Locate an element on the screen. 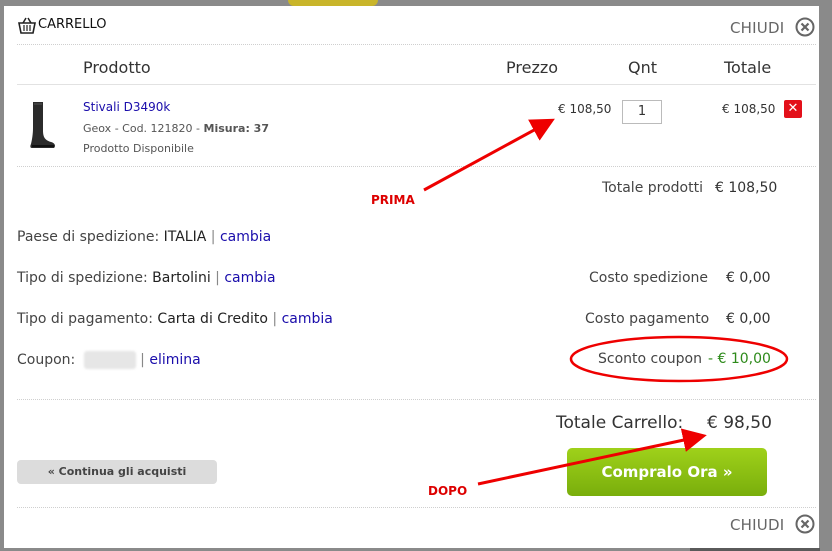 The image size is (832, 551). shipping-country-row: Paese di spedizione: ITALIA | cambia is located at coordinates (144, 237).